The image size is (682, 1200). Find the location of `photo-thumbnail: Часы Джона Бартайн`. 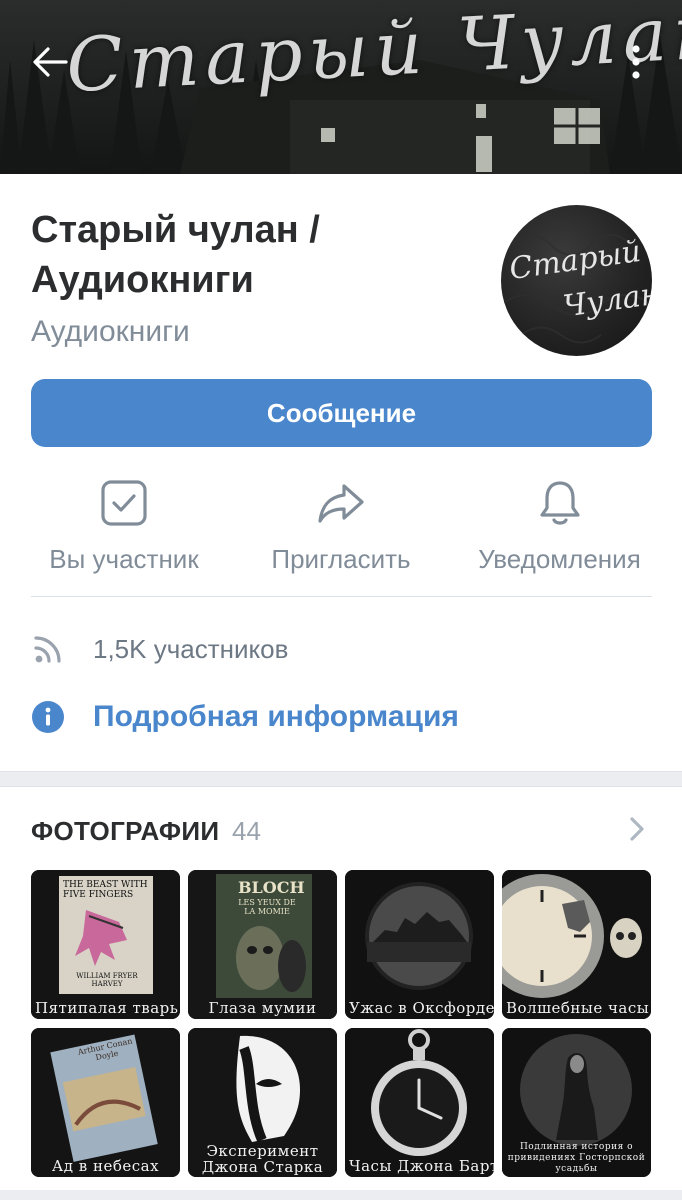

photo-thumbnail: Часы Джона Бартайн is located at coordinates (419, 1102).